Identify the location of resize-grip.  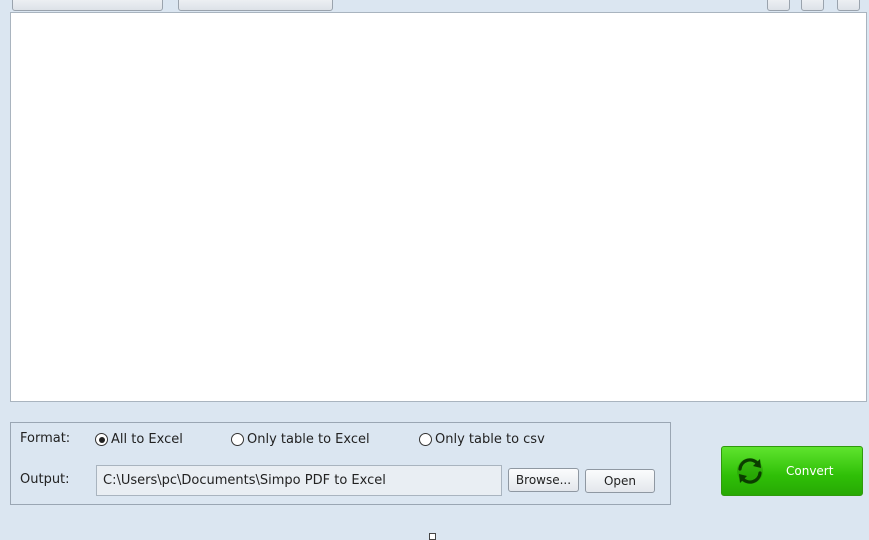
(432, 536).